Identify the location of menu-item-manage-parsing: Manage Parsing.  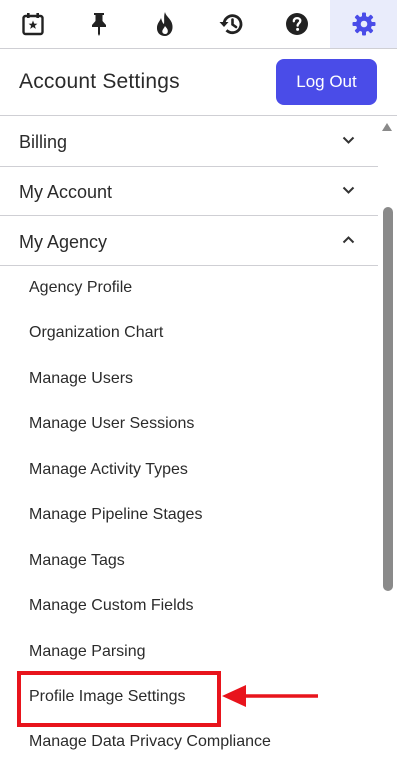
(87, 652).